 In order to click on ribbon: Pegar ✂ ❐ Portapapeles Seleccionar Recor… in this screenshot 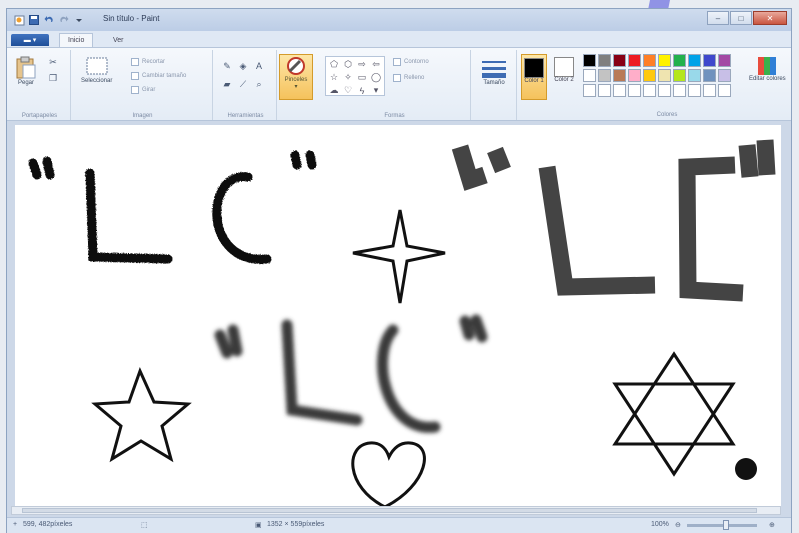, I will do `click(399, 84)`.